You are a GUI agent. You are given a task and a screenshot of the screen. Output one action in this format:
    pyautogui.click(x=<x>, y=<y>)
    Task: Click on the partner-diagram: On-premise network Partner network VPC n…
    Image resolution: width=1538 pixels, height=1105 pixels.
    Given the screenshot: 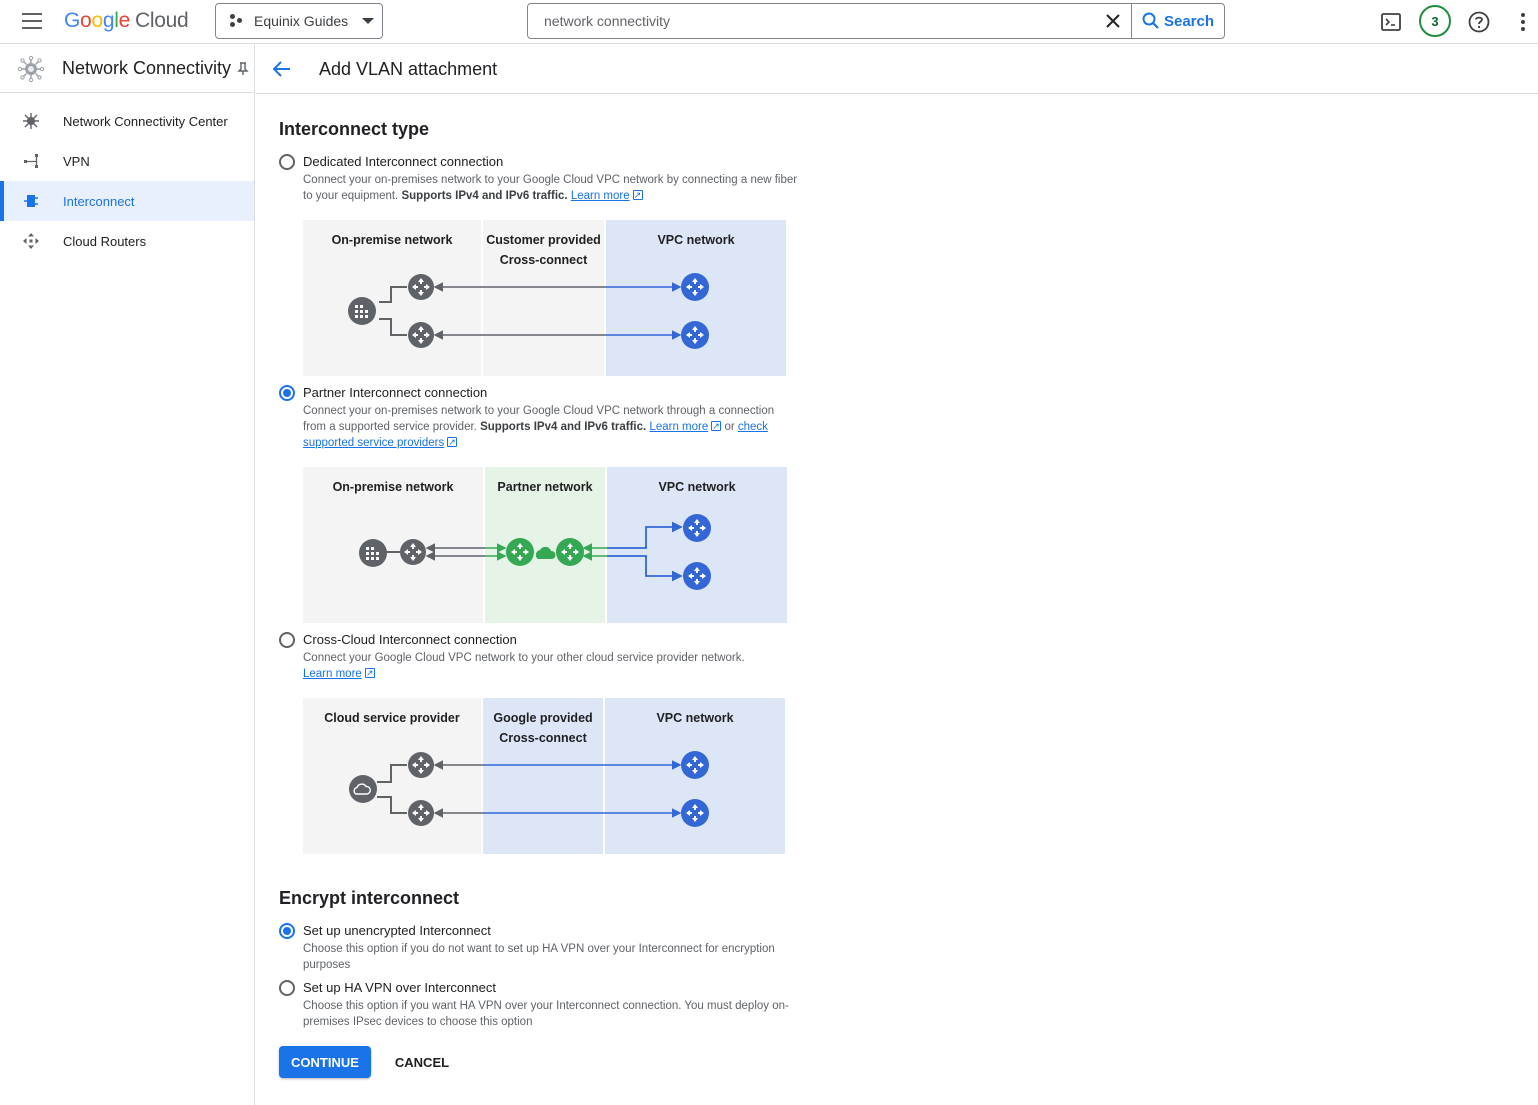 What is the action you would take?
    pyautogui.click(x=545, y=545)
    